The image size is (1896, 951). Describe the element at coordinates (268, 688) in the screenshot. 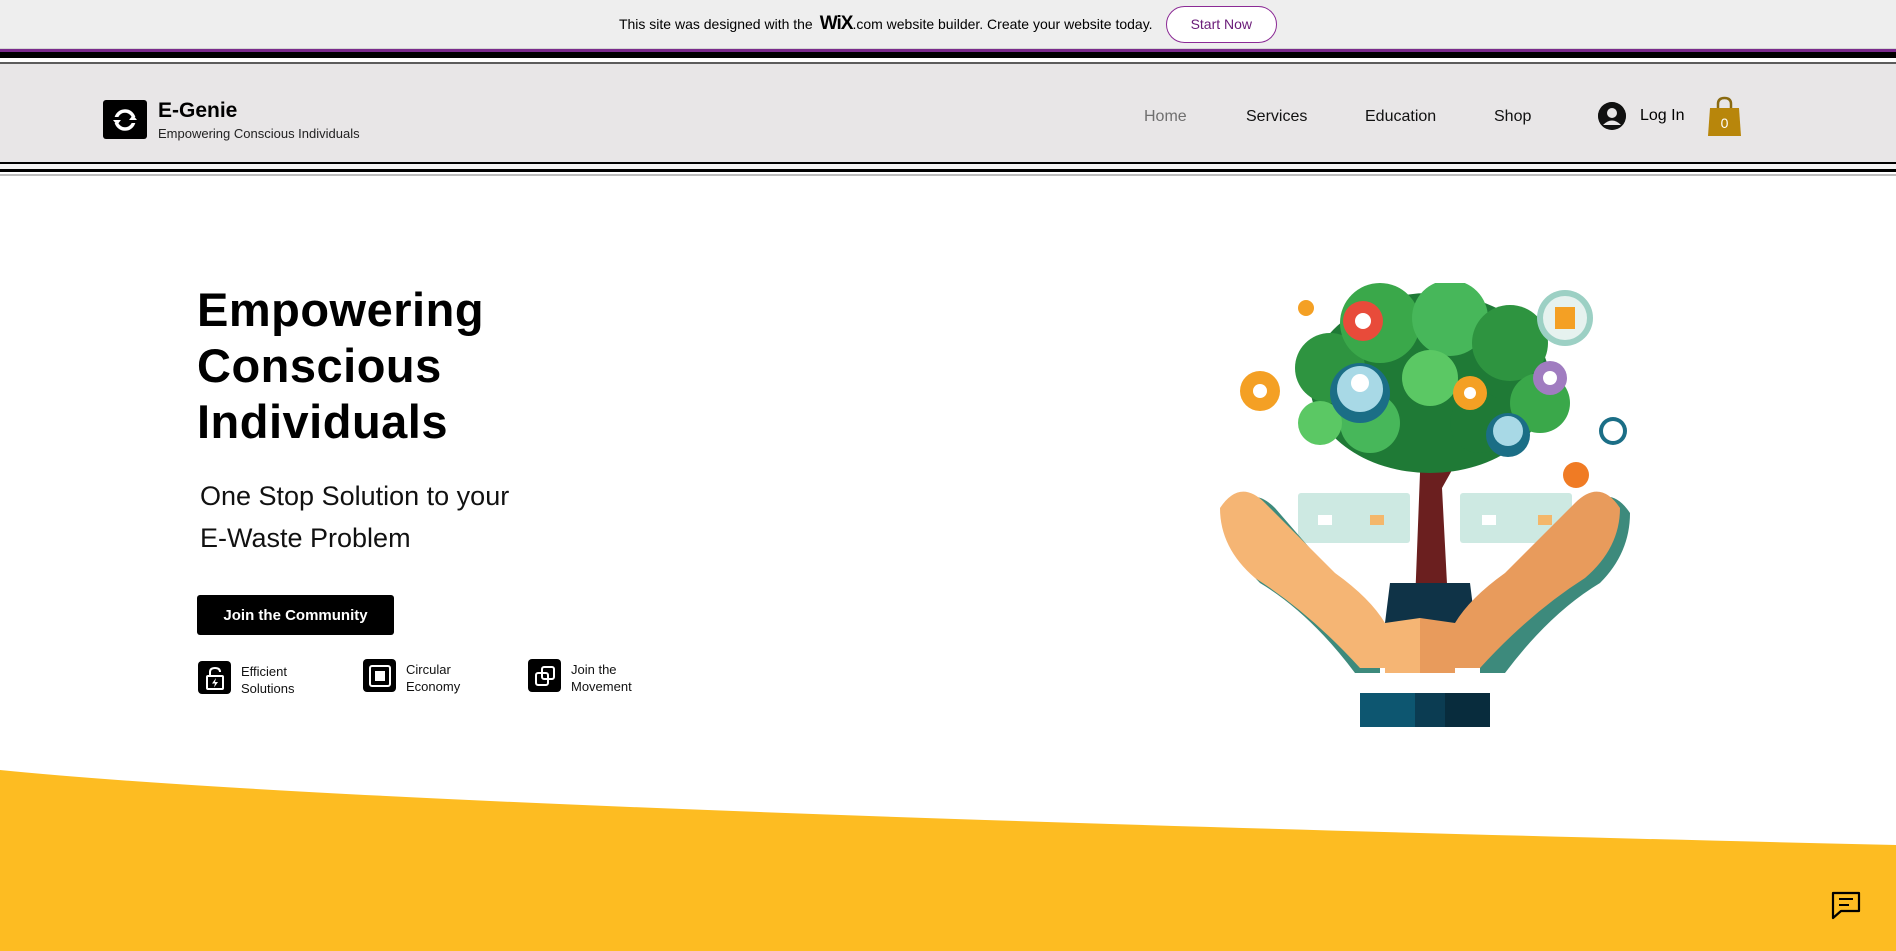

I see `feature-label-line2: Solutions` at that location.